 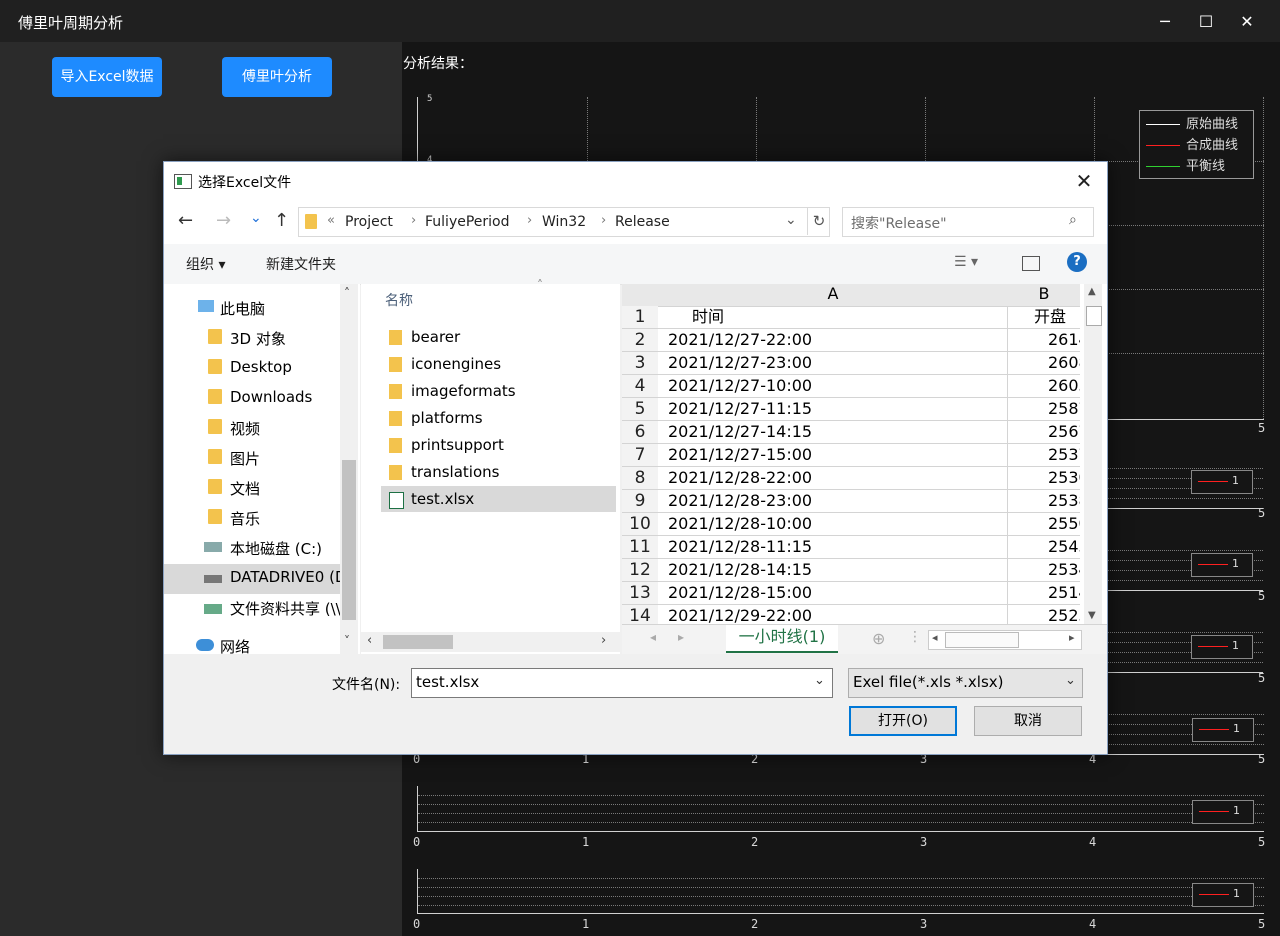 What do you see at coordinates (1031, 263) in the screenshot?
I see `preview-pane-icon` at bounding box center [1031, 263].